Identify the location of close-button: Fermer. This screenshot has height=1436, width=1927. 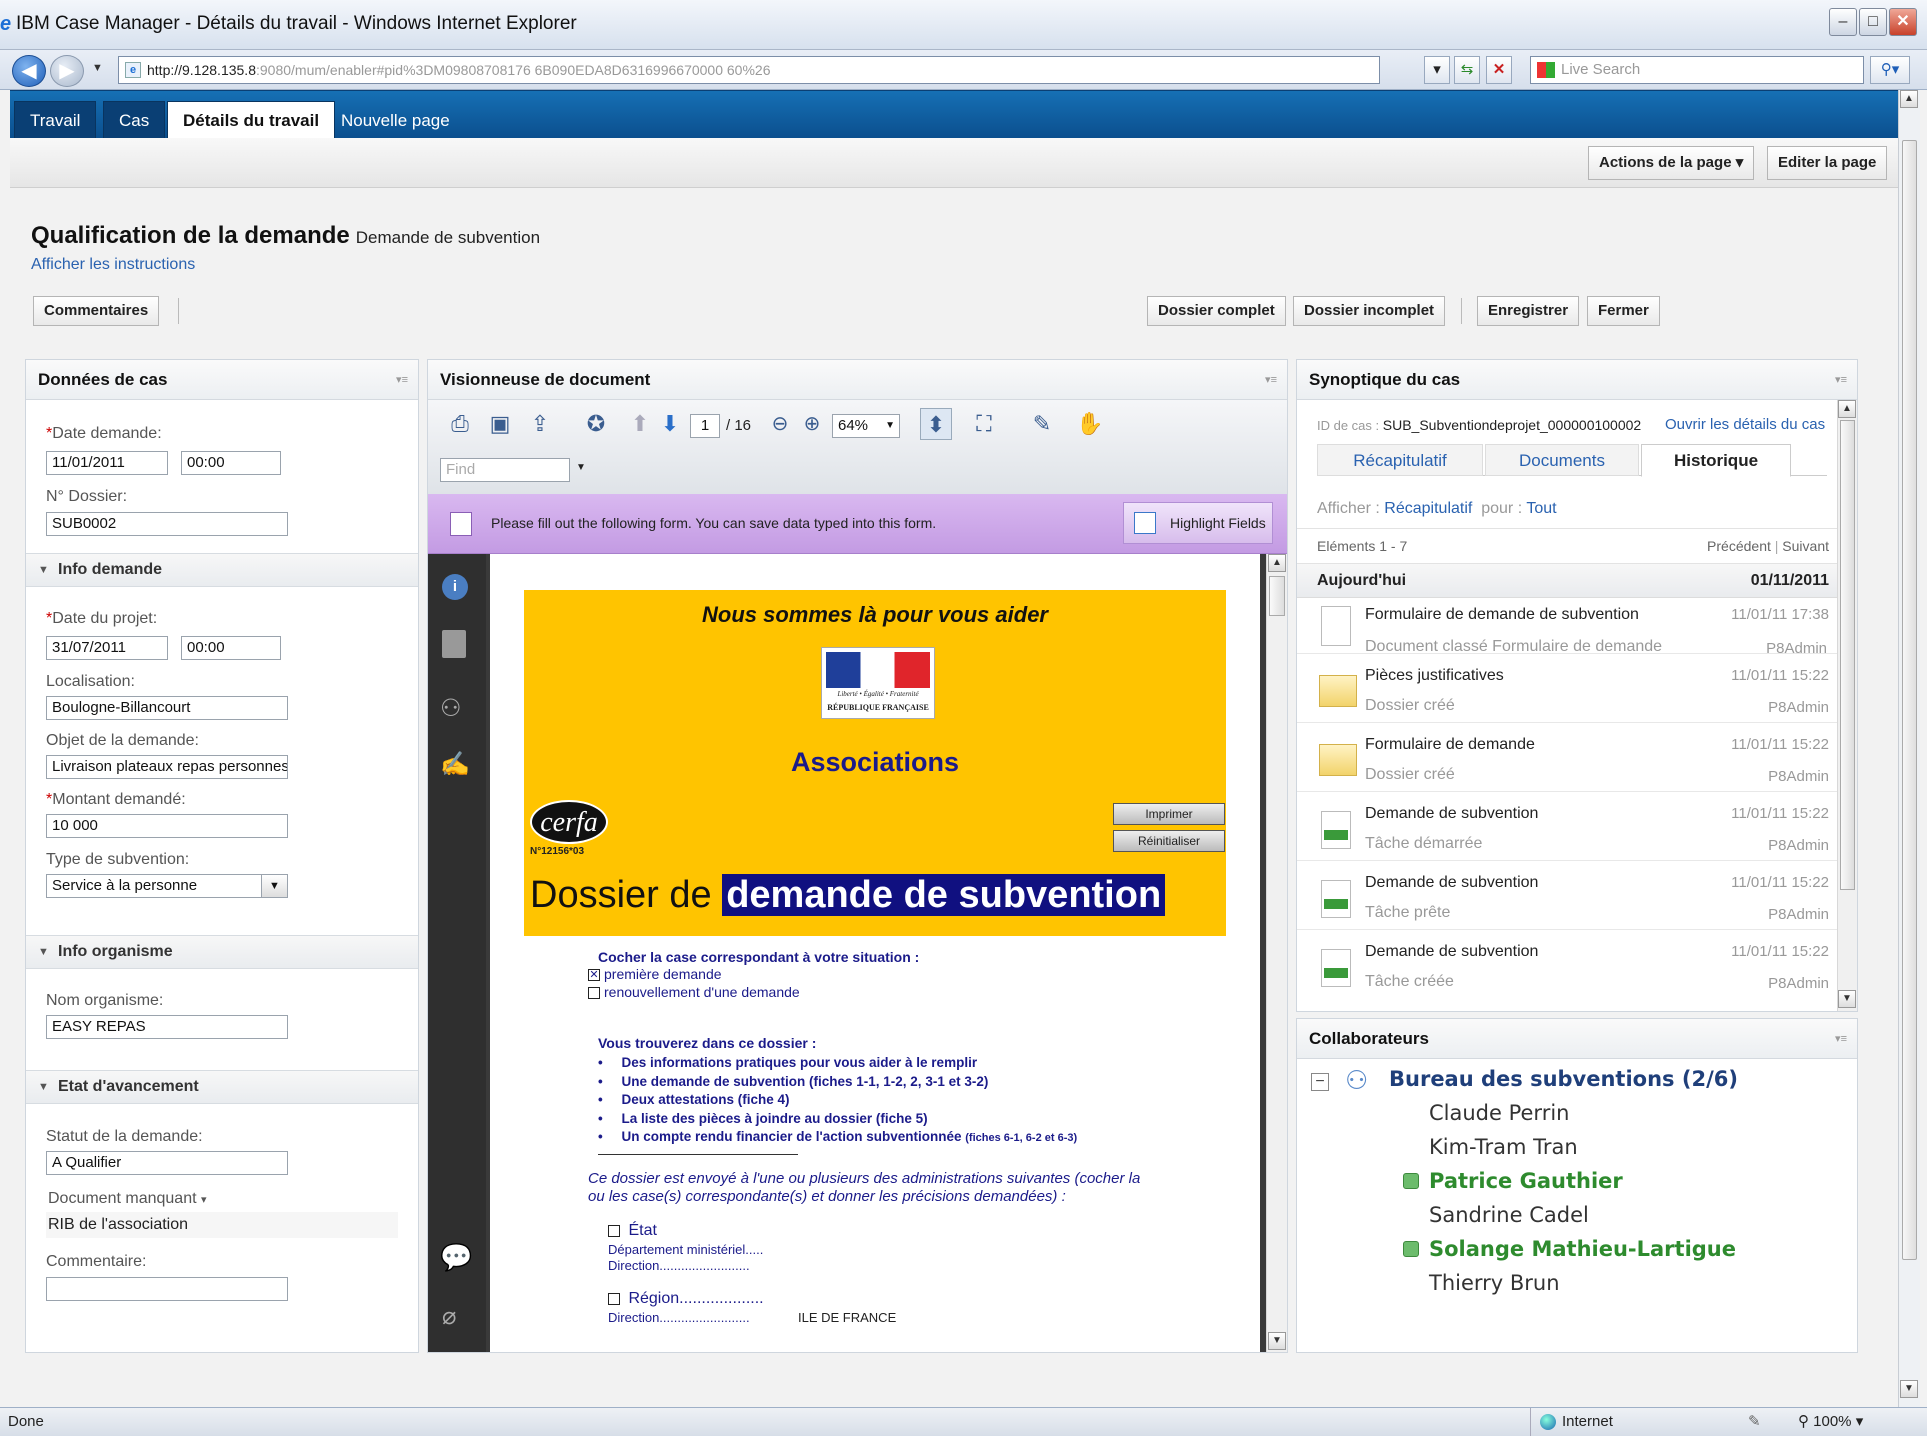
(1623, 311).